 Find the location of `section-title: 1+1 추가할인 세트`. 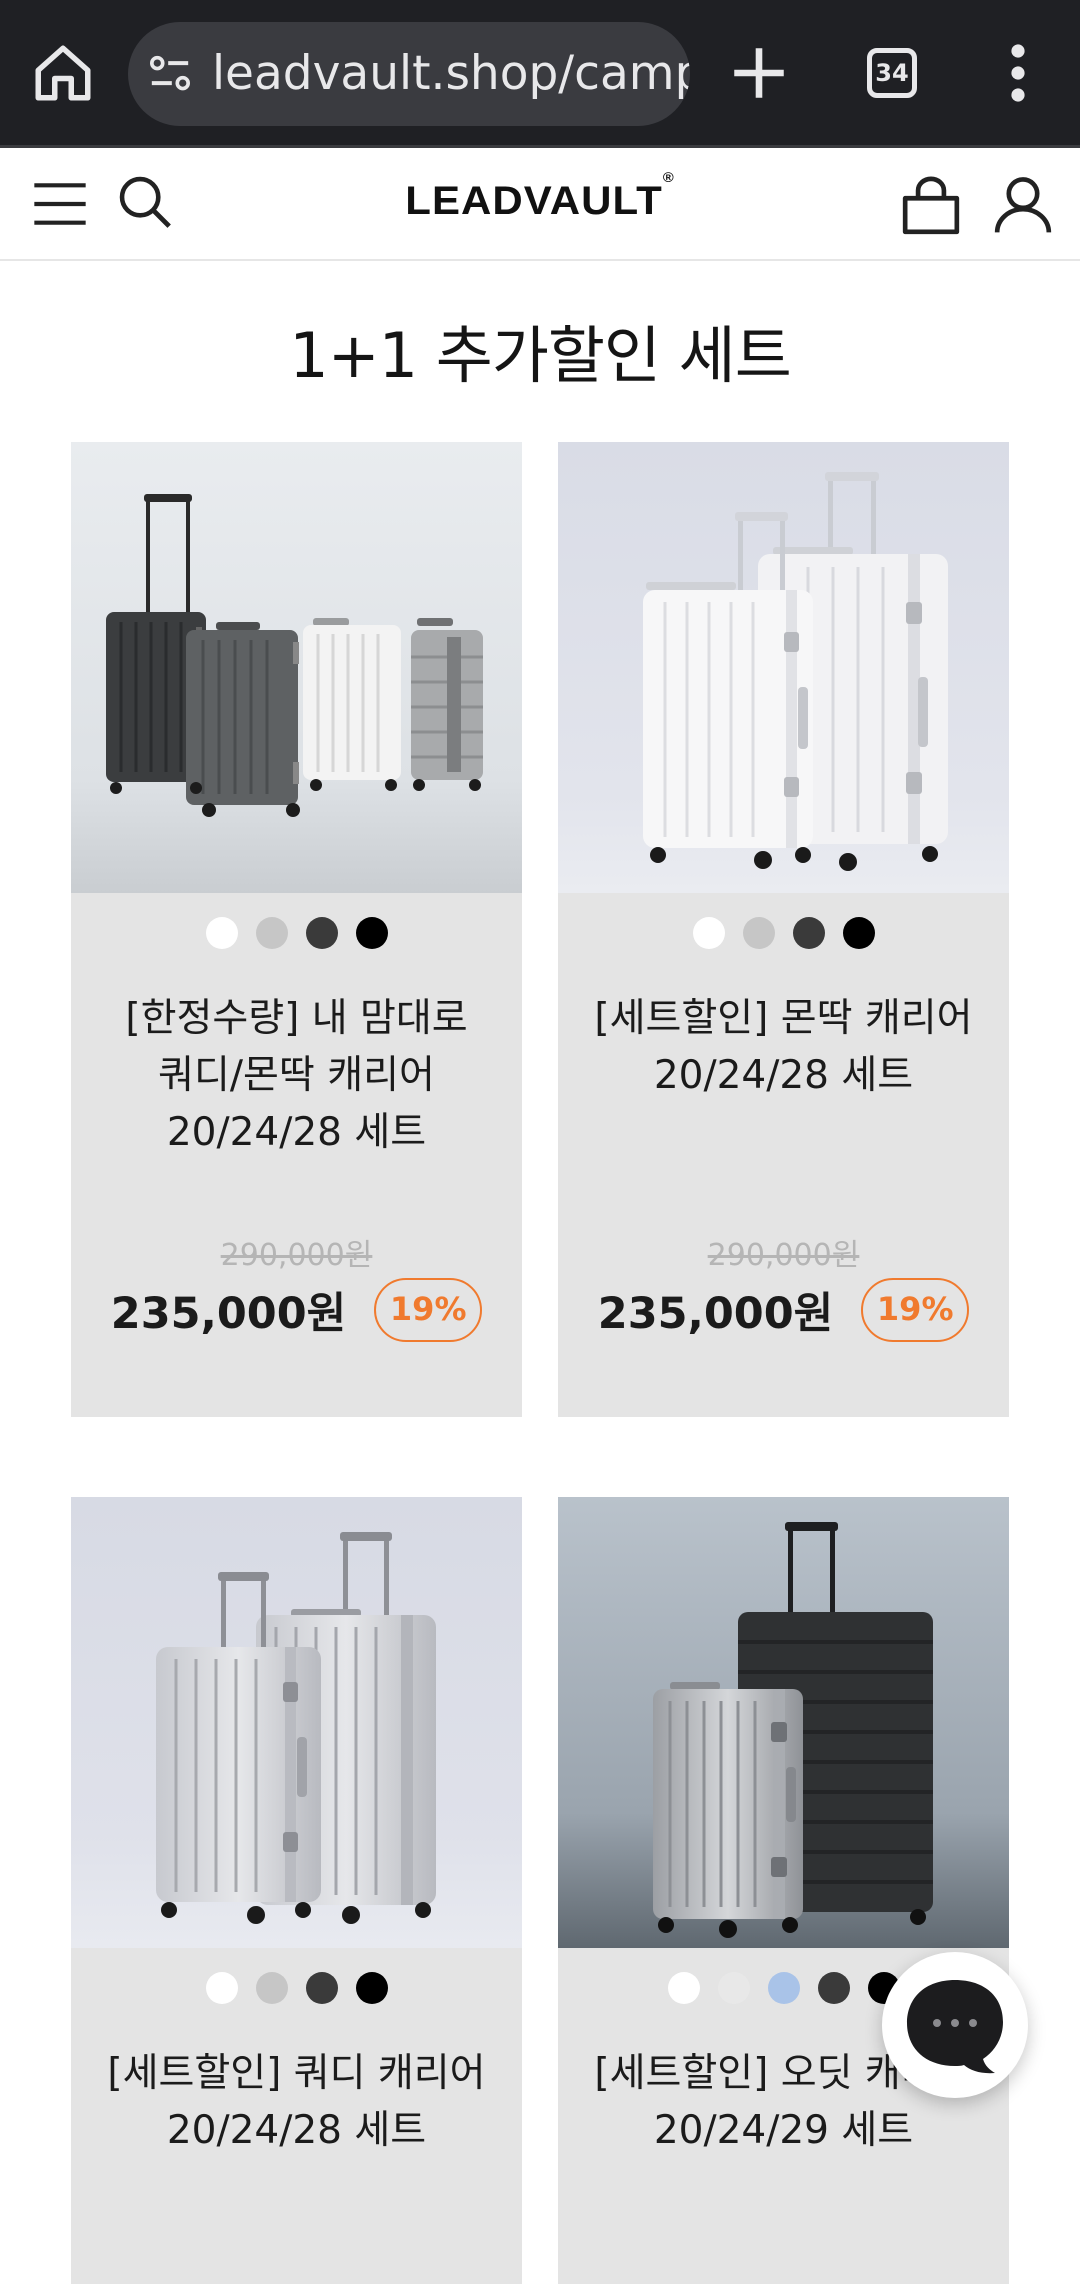

section-title: 1+1 추가할인 세트 is located at coordinates (540, 355).